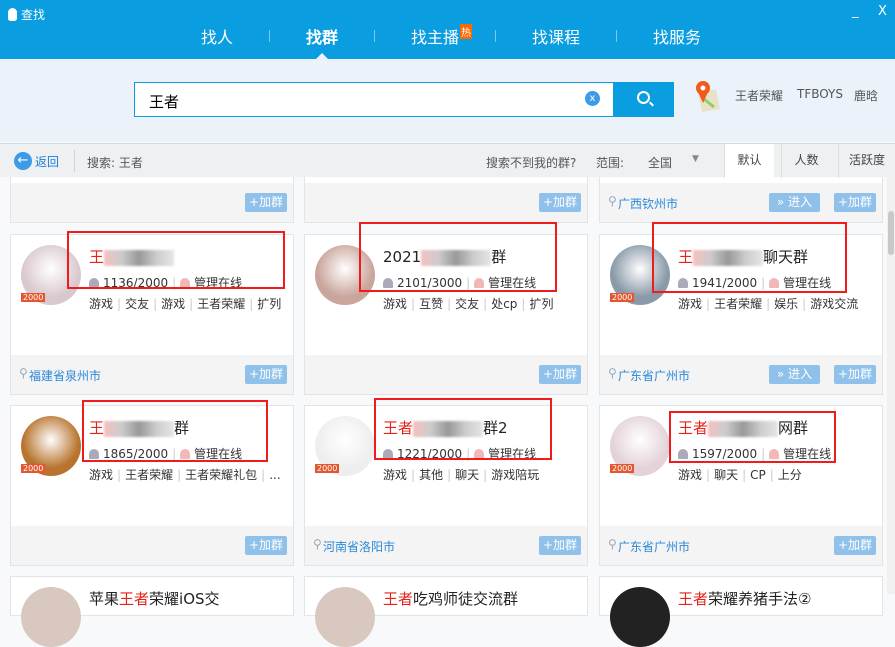  I want to click on search-bar: 王者 x 王者荣耀 TFBOYS 鹿晗, so click(447, 100).